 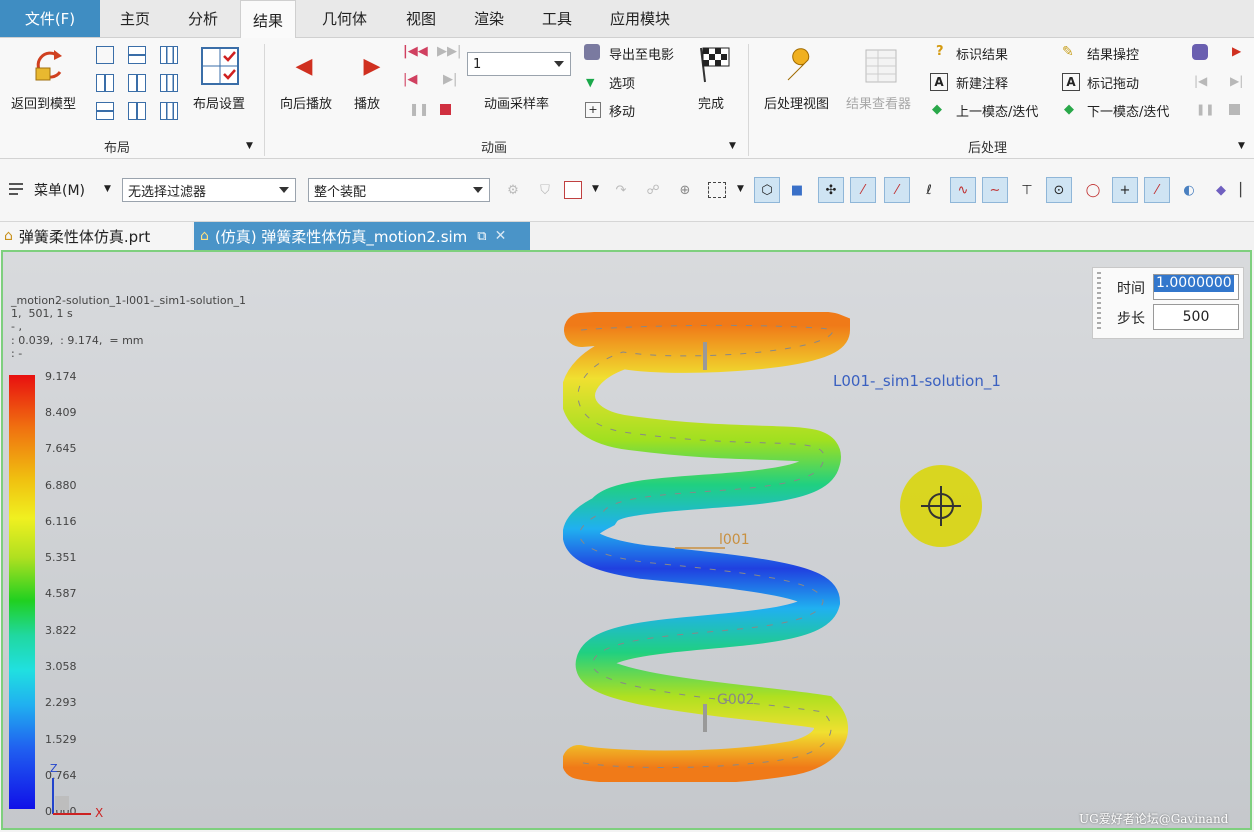 I want to click on stop-icon, so click(x=445, y=109).